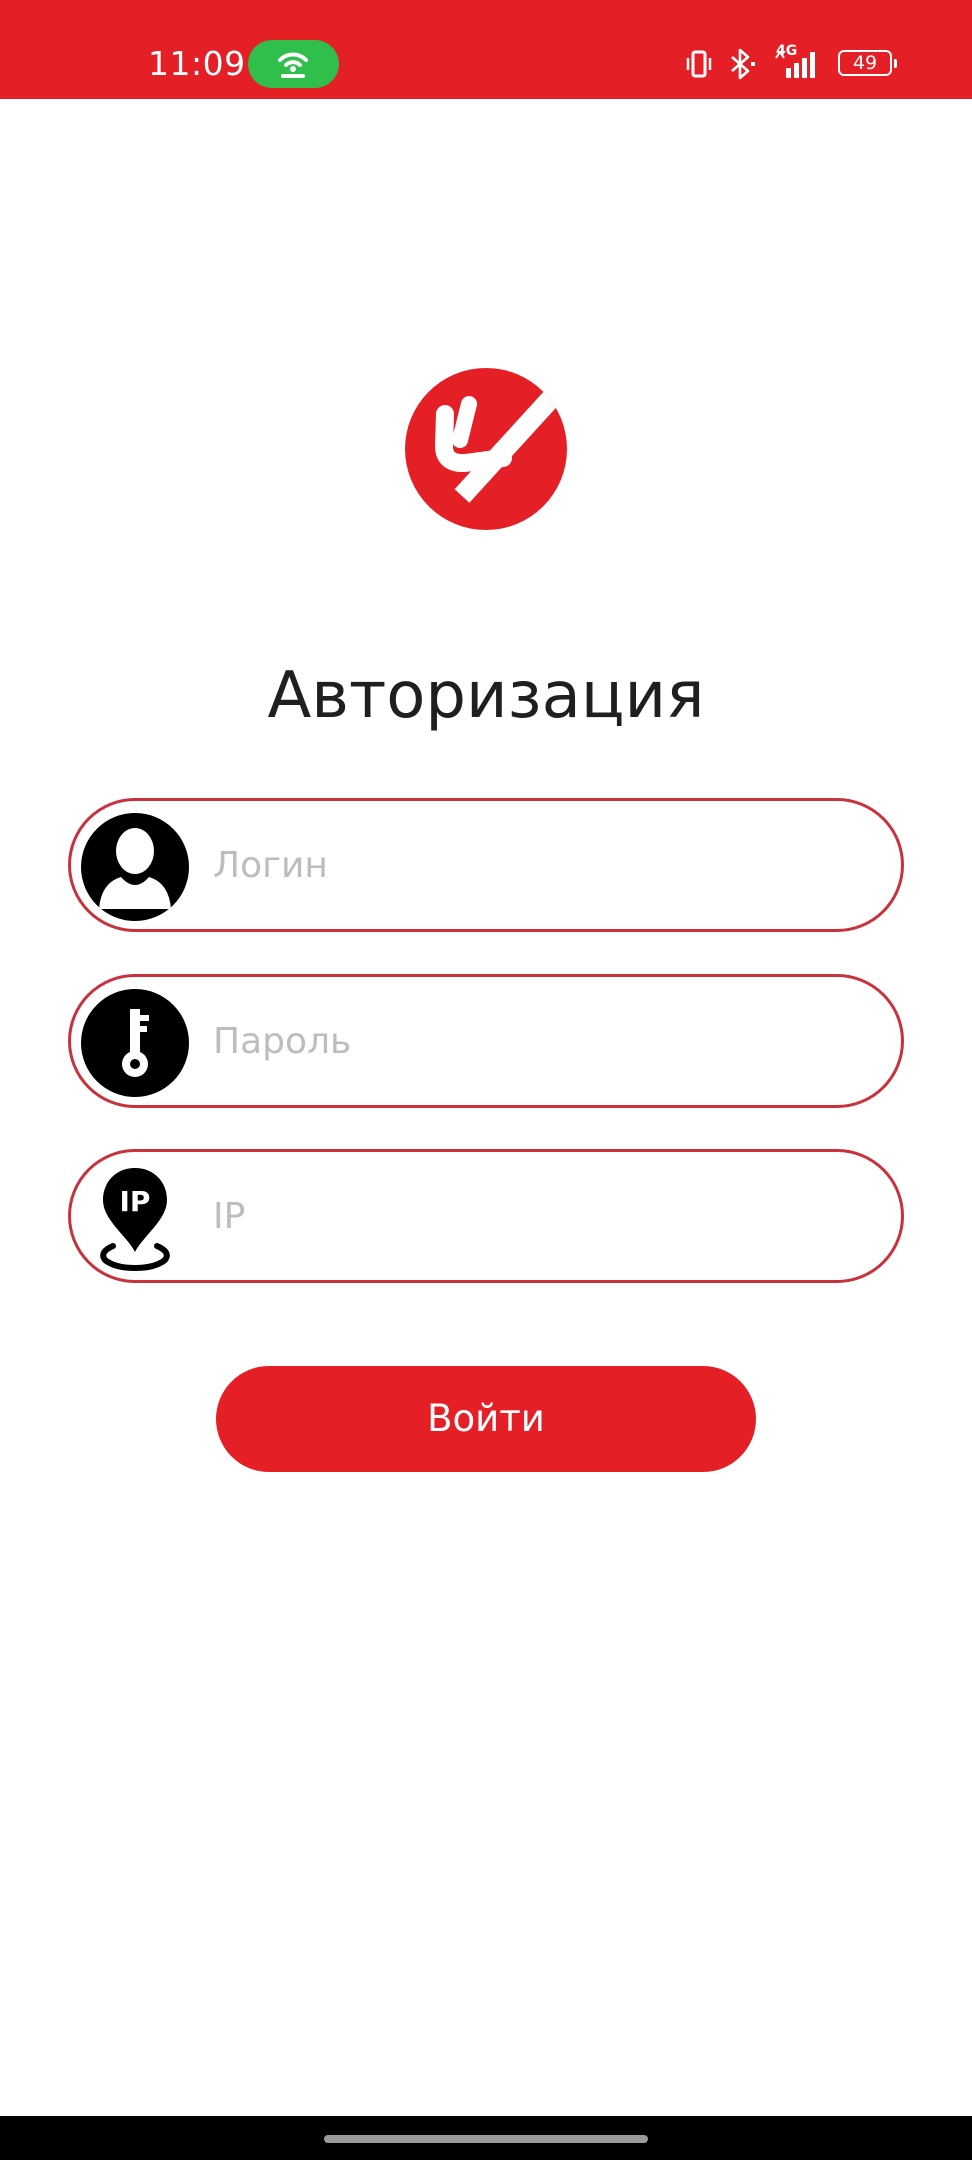 The width and height of the screenshot is (972, 2160). I want to click on vibrate-icon, so click(699, 64).